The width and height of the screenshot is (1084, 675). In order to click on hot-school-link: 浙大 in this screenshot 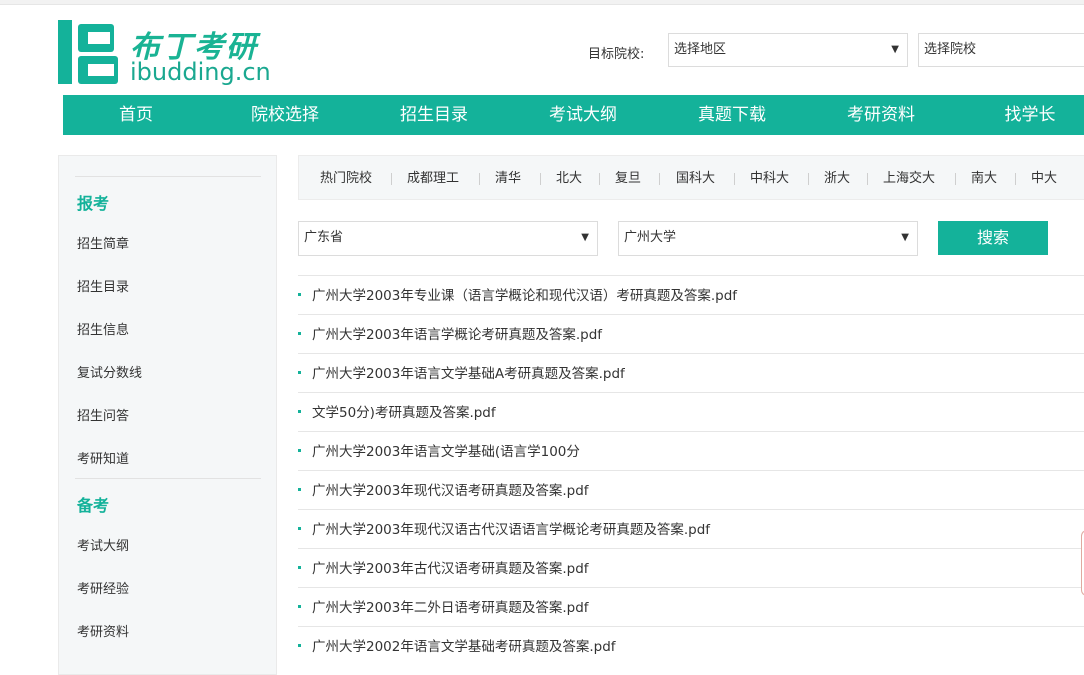, I will do `click(837, 178)`.